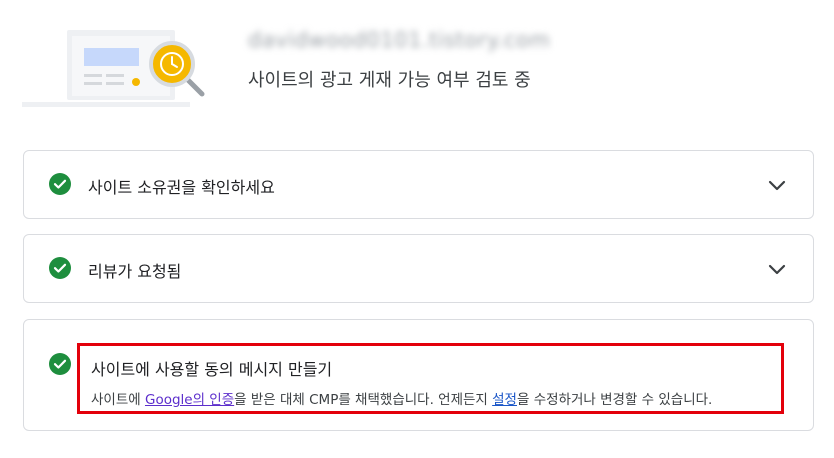 The image size is (834, 458). I want to click on desc-text: 을 수정하거나 변경할 수 있습니다., so click(614, 400).